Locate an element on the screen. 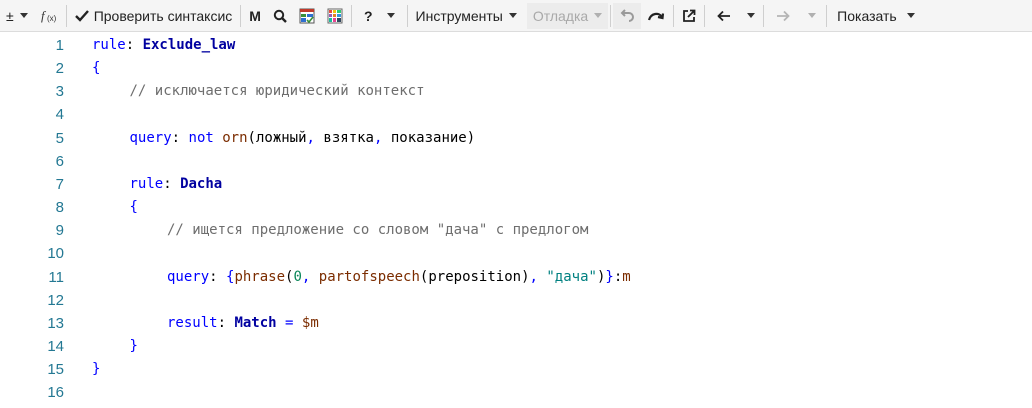  search-button is located at coordinates (280, 16).